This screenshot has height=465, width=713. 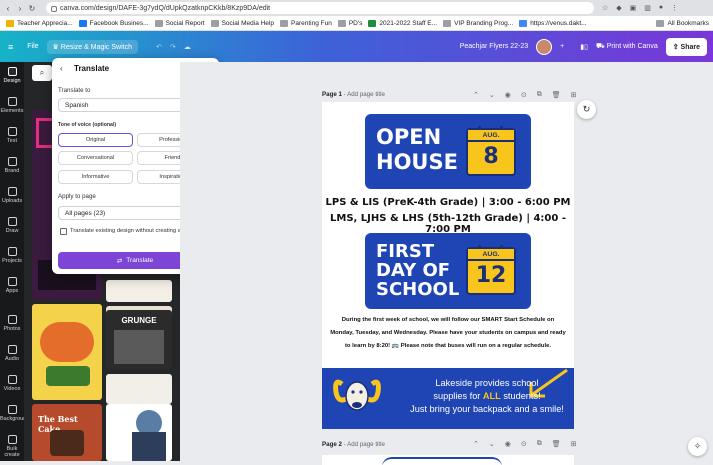 What do you see at coordinates (32, 8) in the screenshot?
I see `reload-icon: ↻` at bounding box center [32, 8].